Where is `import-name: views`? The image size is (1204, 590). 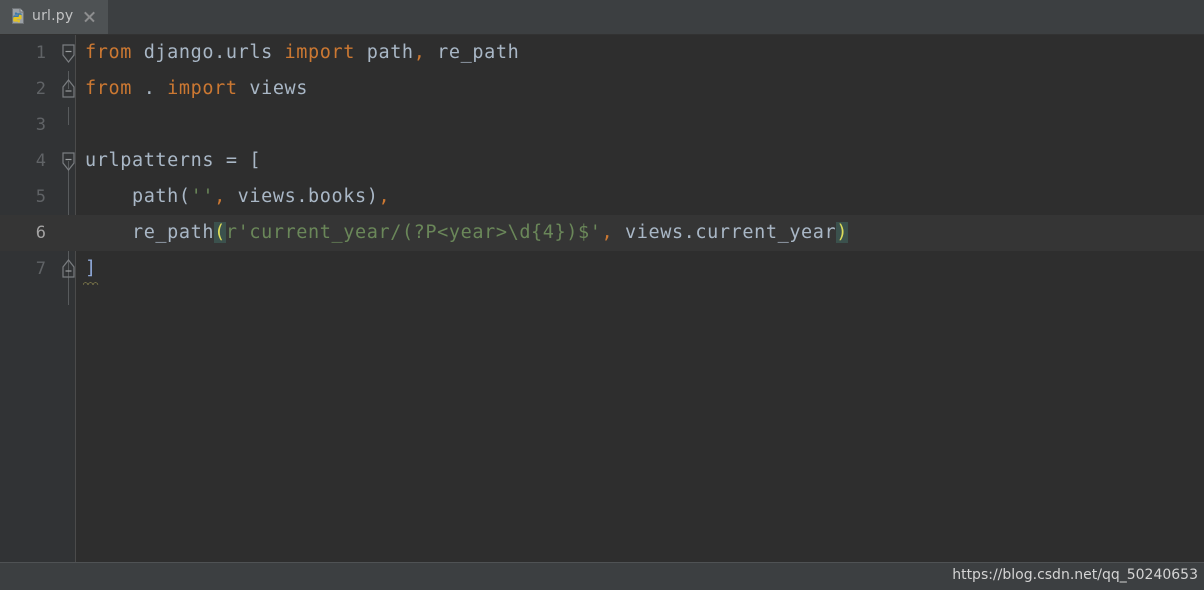 import-name: views is located at coordinates (273, 88).